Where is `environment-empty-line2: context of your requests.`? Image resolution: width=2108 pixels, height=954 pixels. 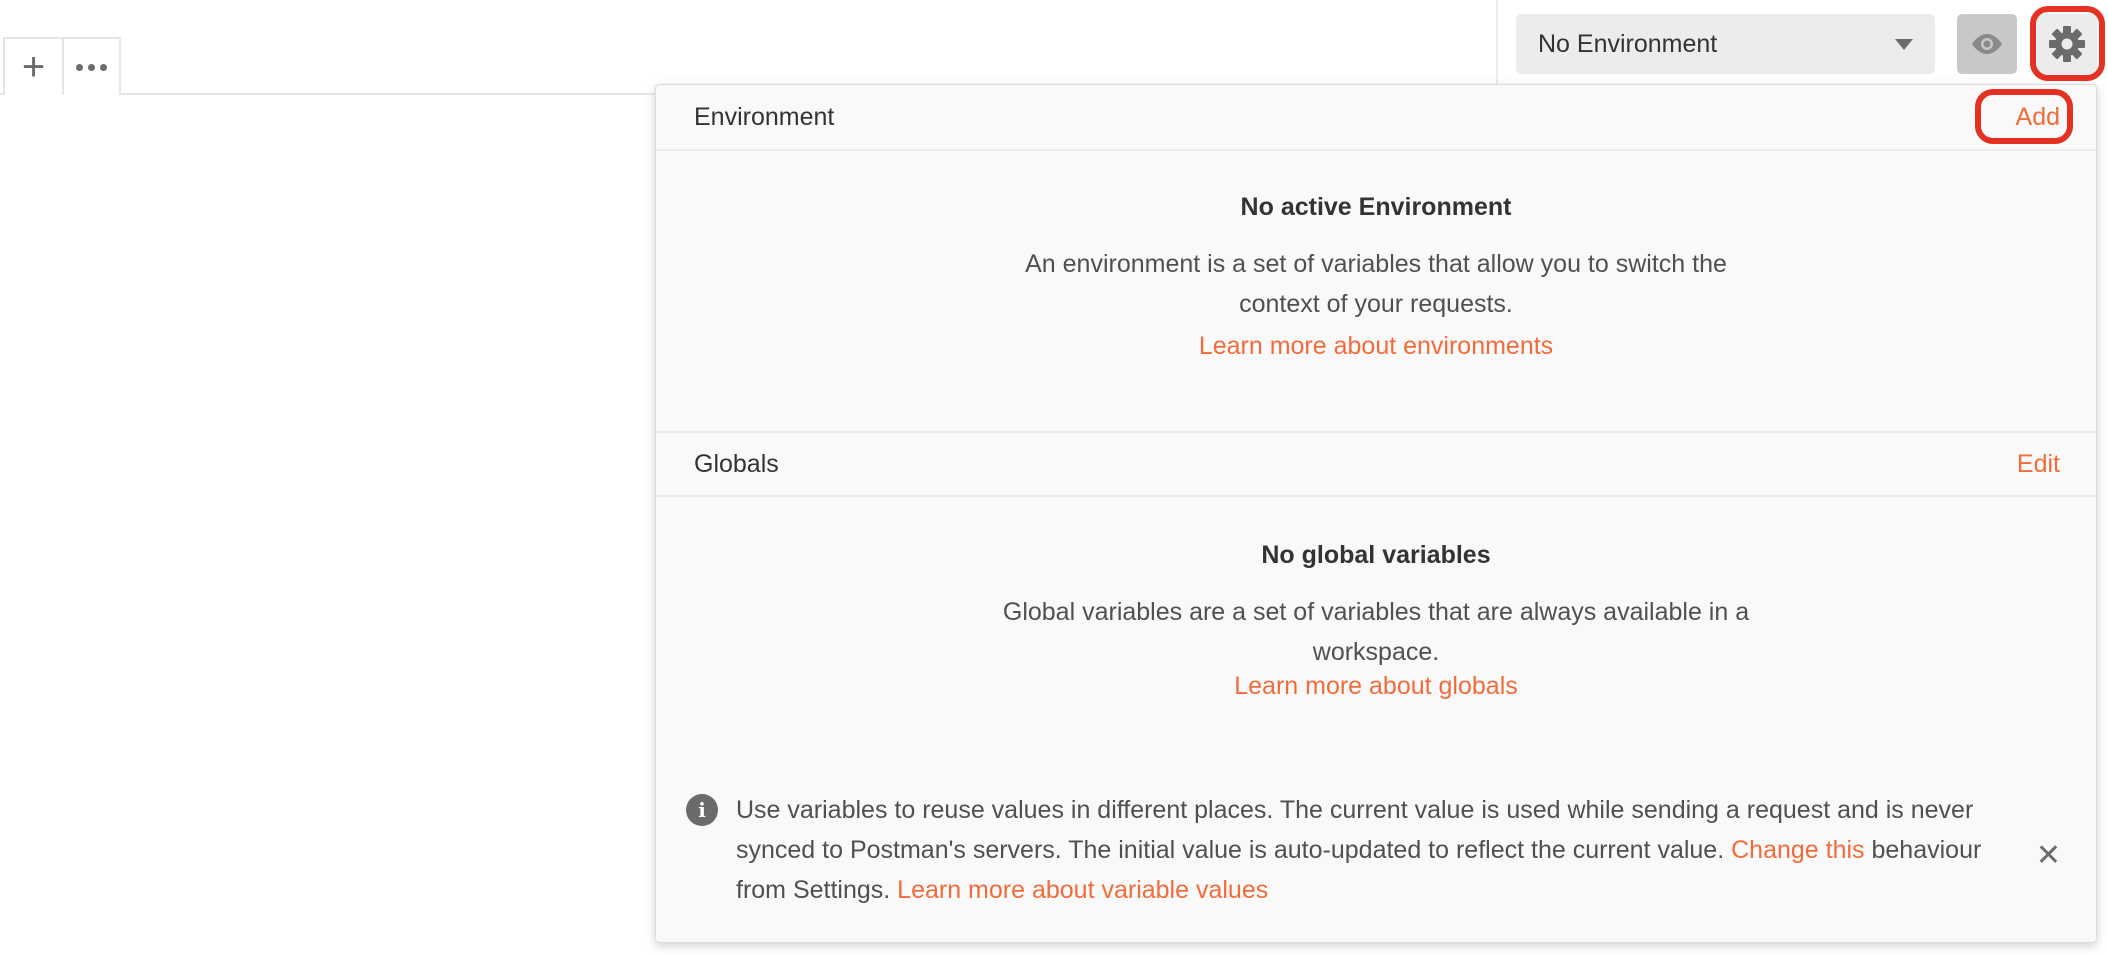 environment-empty-line2: context of your requests. is located at coordinates (1376, 304).